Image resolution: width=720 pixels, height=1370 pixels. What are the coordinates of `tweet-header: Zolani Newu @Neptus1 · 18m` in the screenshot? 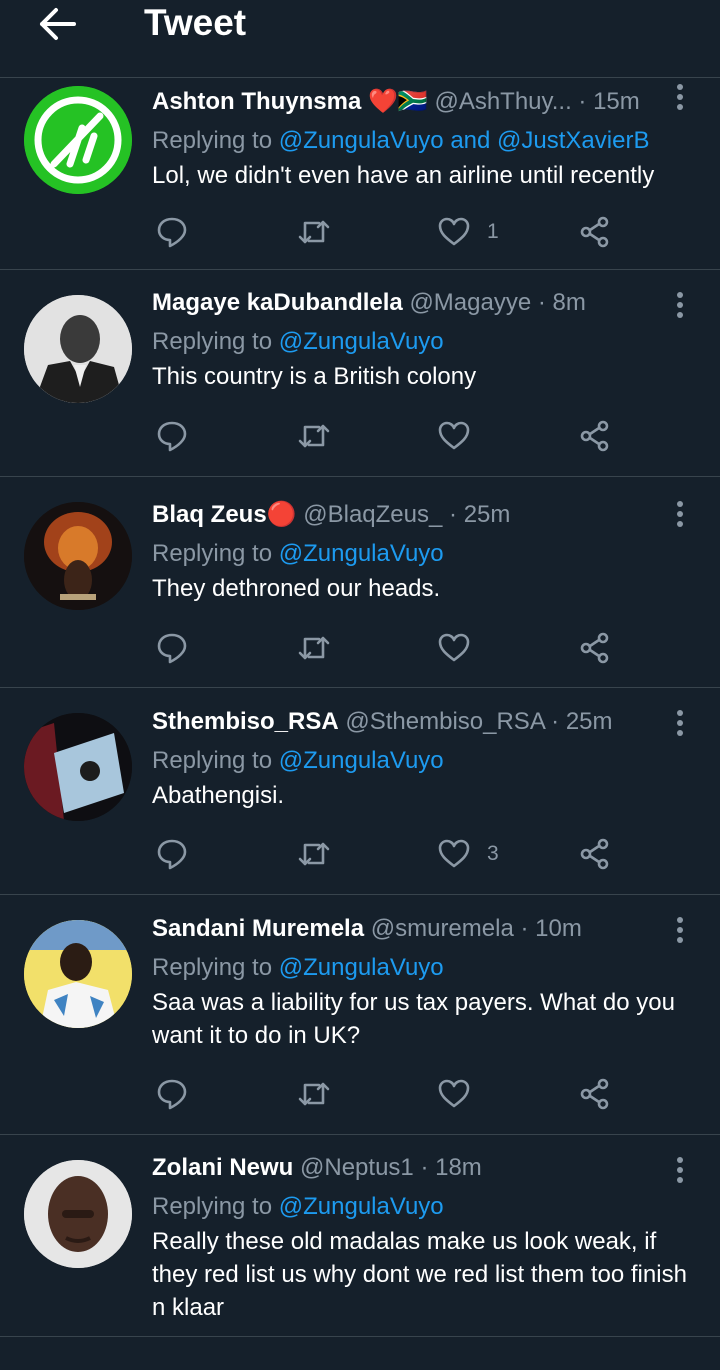 It's located at (424, 1168).